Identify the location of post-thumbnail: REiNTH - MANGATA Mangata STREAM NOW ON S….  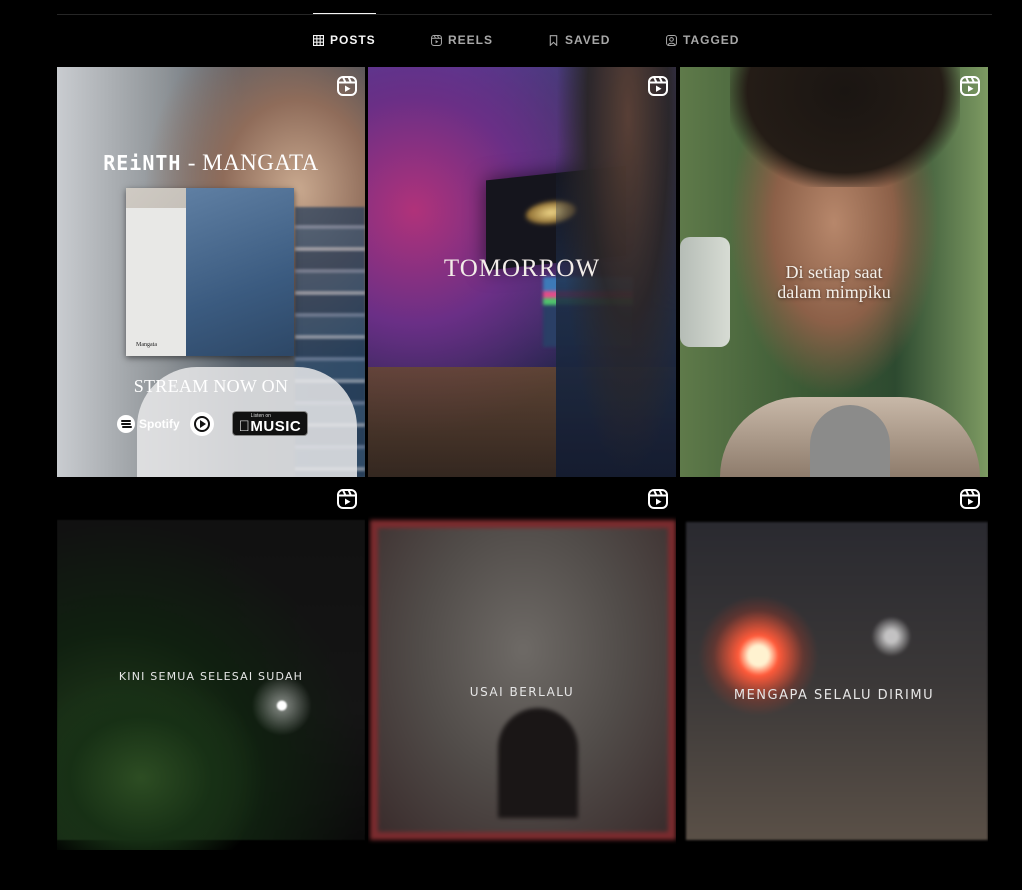
(211, 272).